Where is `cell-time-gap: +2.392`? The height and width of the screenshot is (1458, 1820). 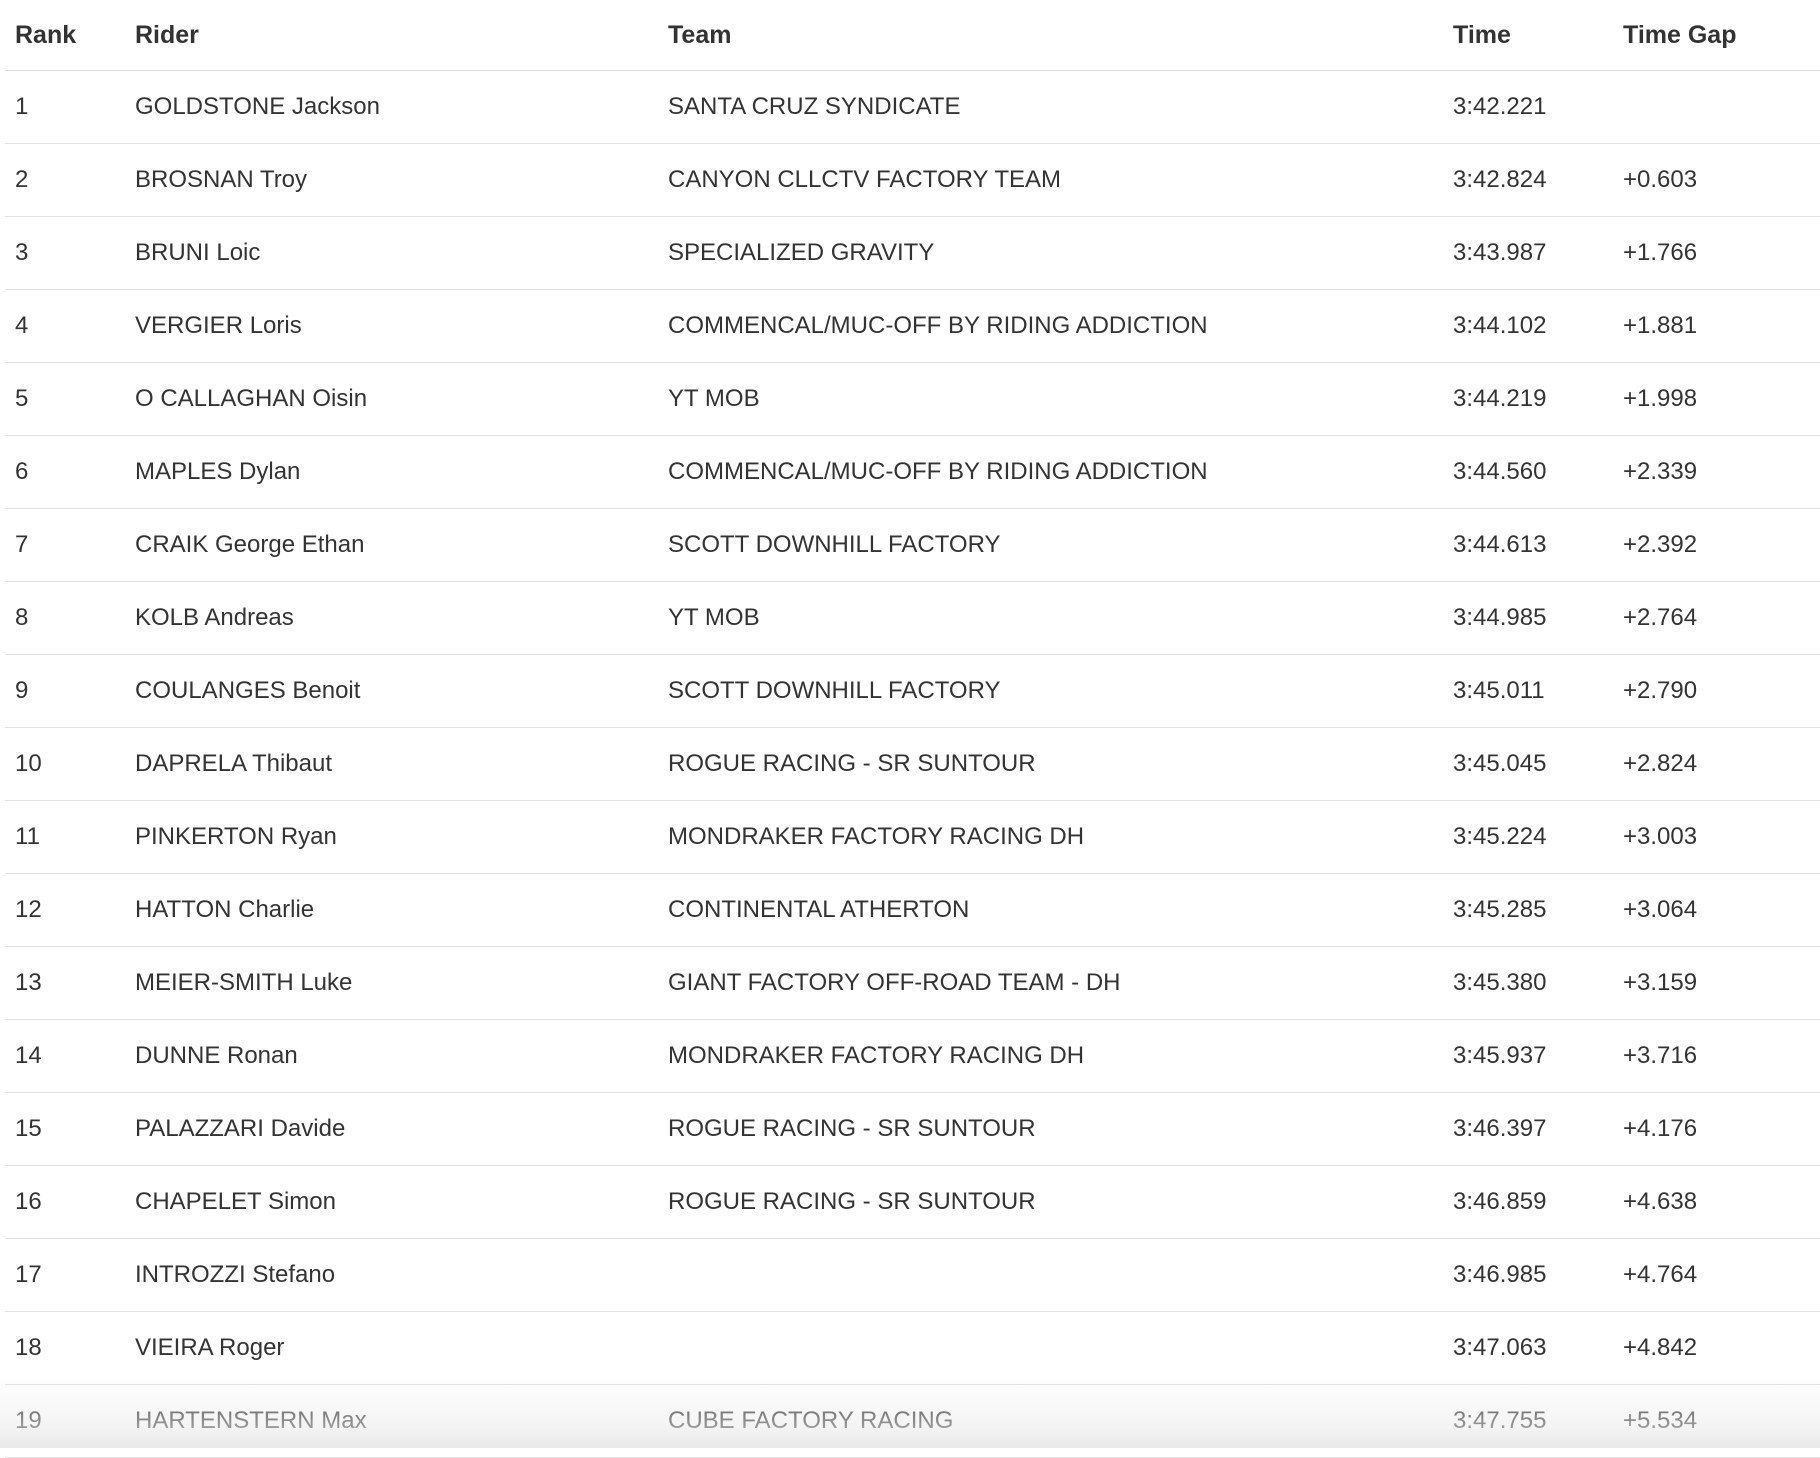 cell-time-gap: +2.392 is located at coordinates (1721, 545).